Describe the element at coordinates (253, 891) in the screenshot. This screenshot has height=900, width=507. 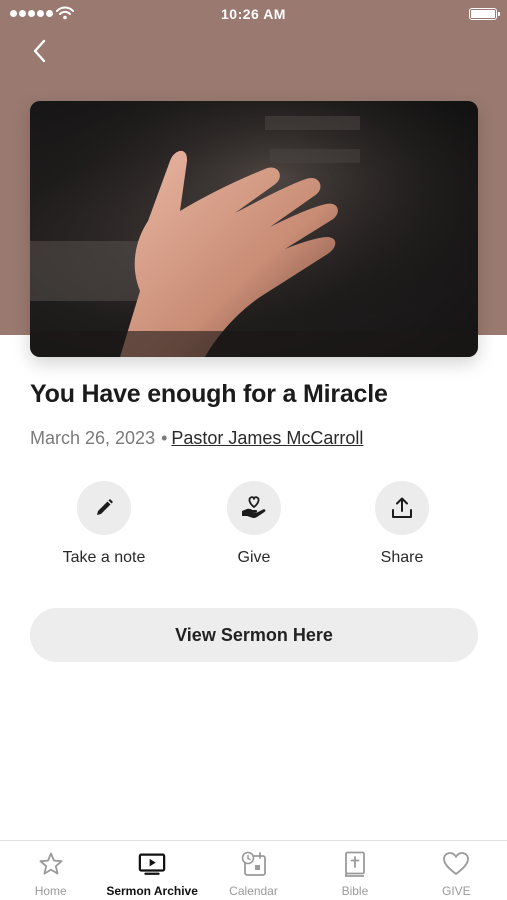
I see `tab-calendar-label: Calendar` at that location.